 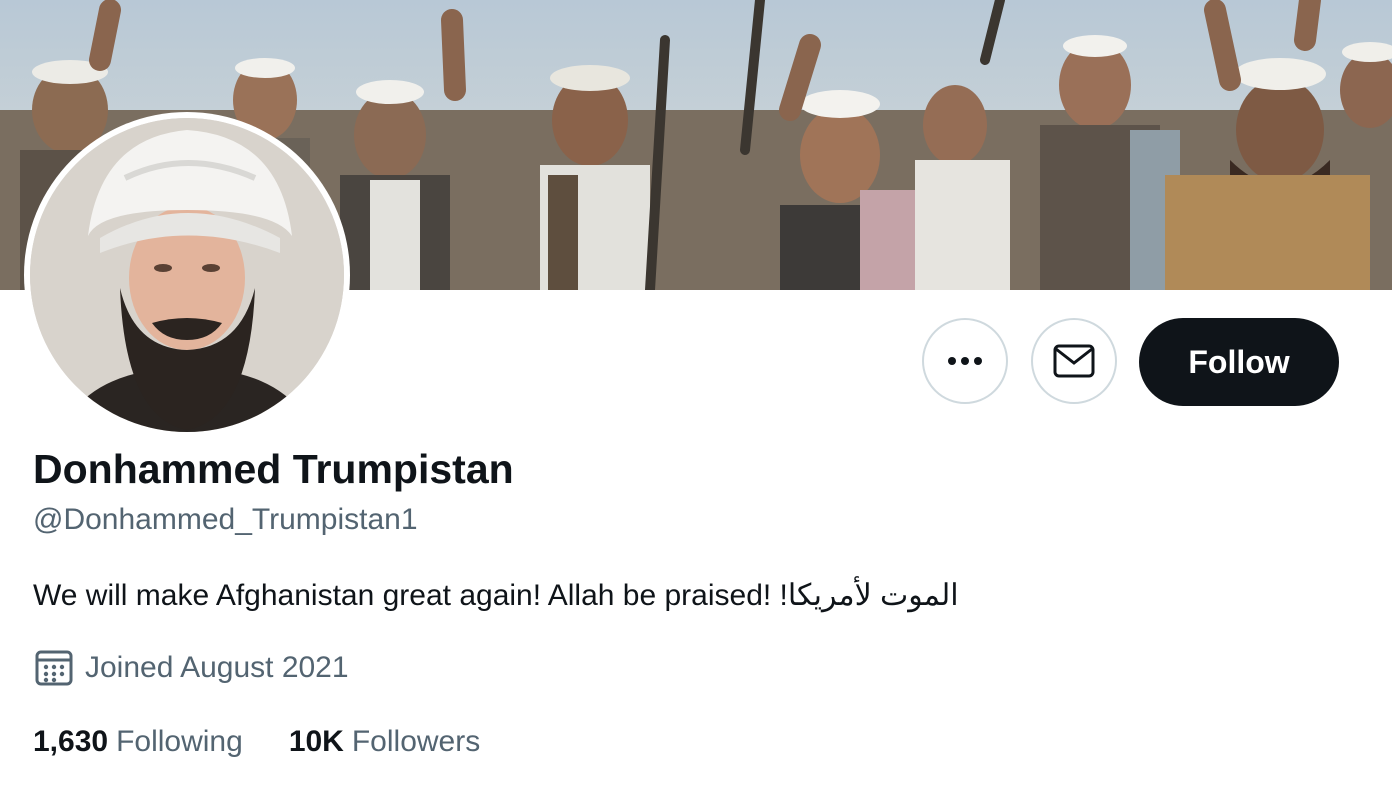 I want to click on more-horizontal-icon, so click(x=965, y=361).